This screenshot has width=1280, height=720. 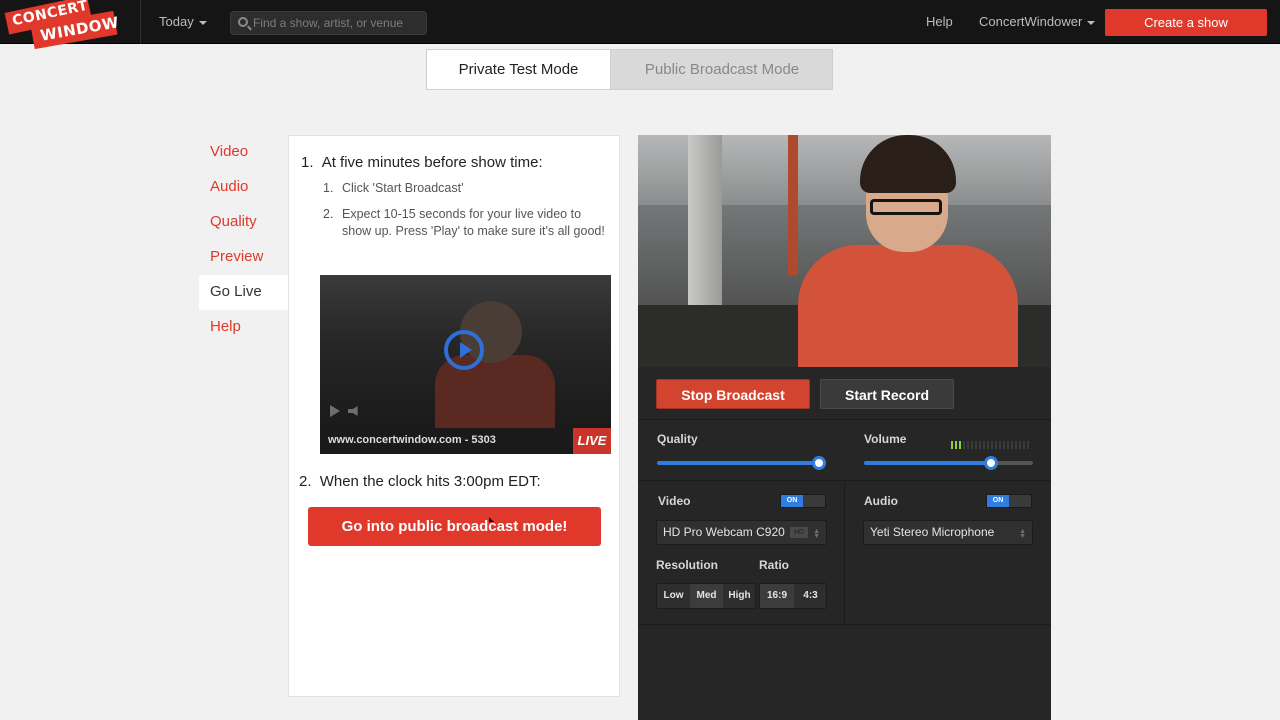 What do you see at coordinates (464, 350) in the screenshot?
I see `play-icon` at bounding box center [464, 350].